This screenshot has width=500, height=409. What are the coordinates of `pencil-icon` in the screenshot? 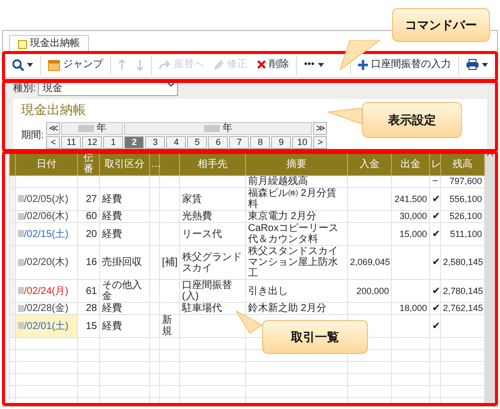 It's located at (219, 65).